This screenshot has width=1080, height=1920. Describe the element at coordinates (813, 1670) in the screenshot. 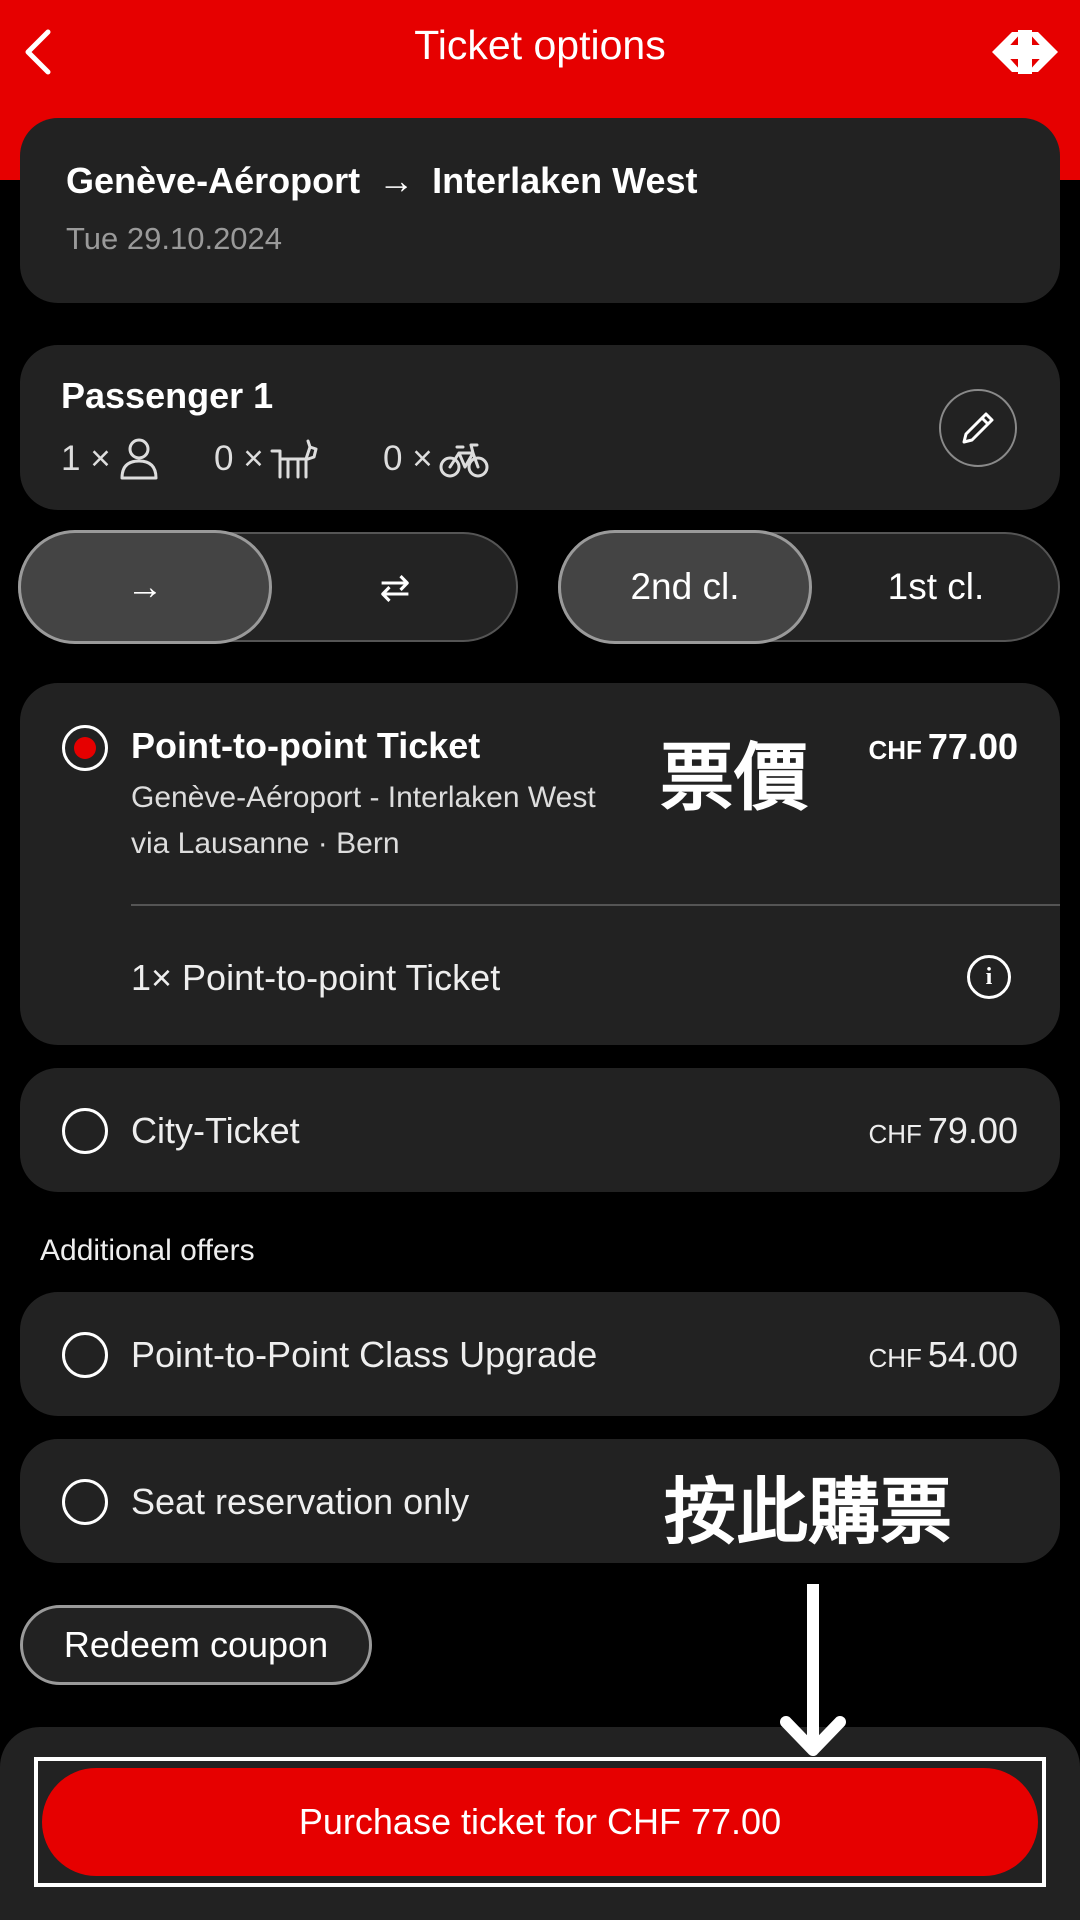

I see `down-arrow-annotation` at that location.